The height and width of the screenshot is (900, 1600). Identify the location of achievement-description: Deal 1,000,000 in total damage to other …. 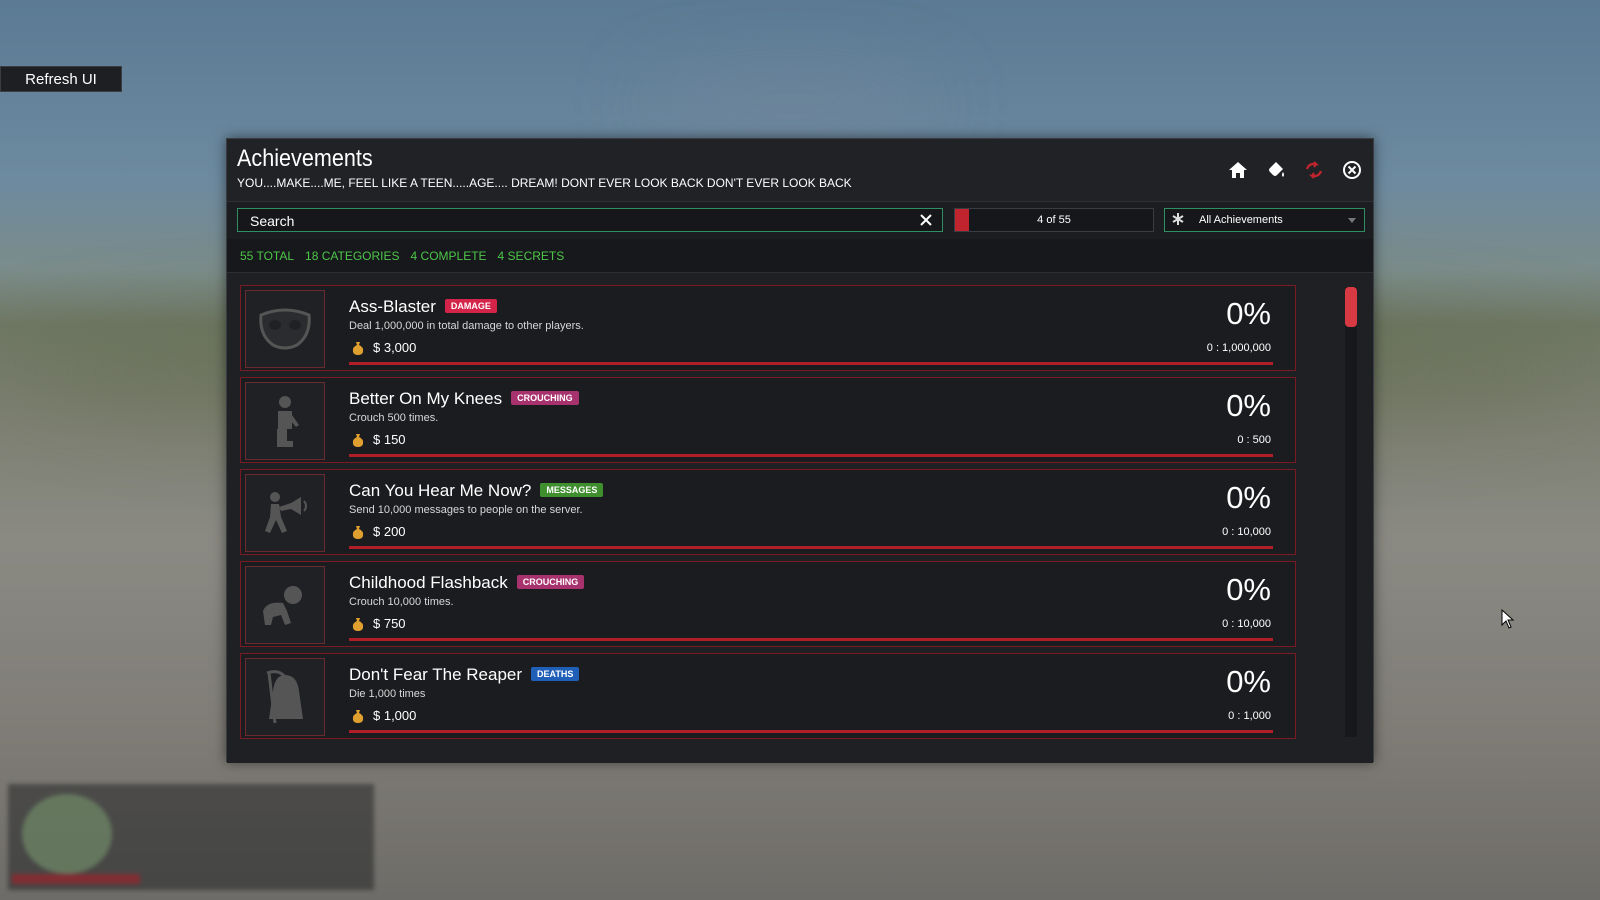
(466, 326).